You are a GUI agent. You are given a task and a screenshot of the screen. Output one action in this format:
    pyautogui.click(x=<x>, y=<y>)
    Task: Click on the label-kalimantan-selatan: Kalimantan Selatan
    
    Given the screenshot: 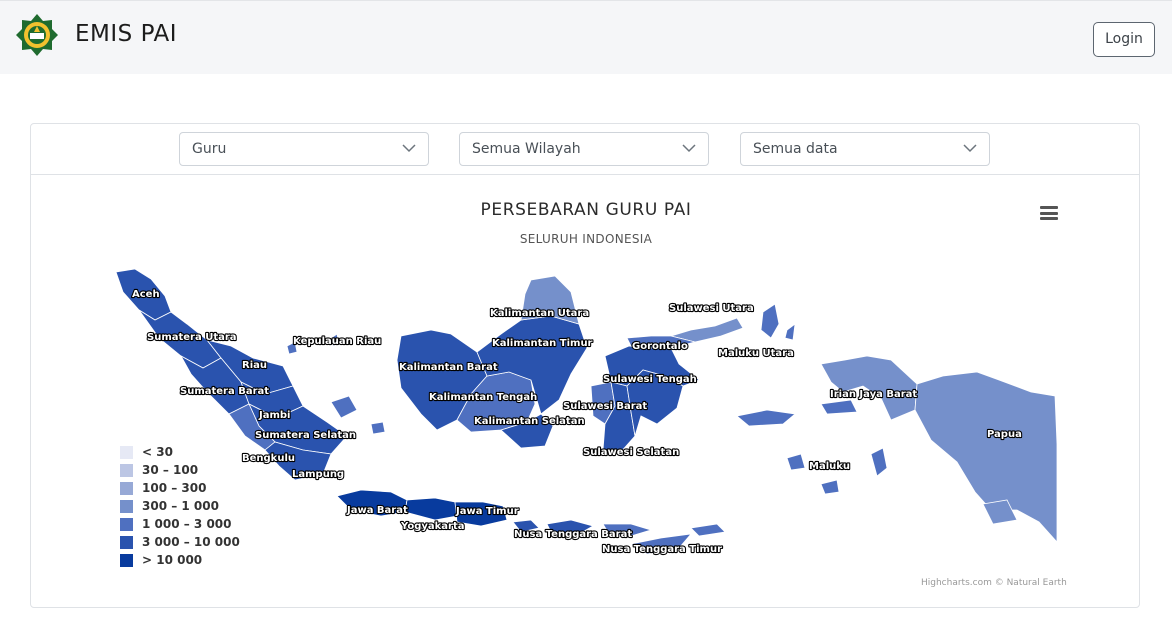 What is the action you would take?
    pyautogui.click(x=529, y=421)
    